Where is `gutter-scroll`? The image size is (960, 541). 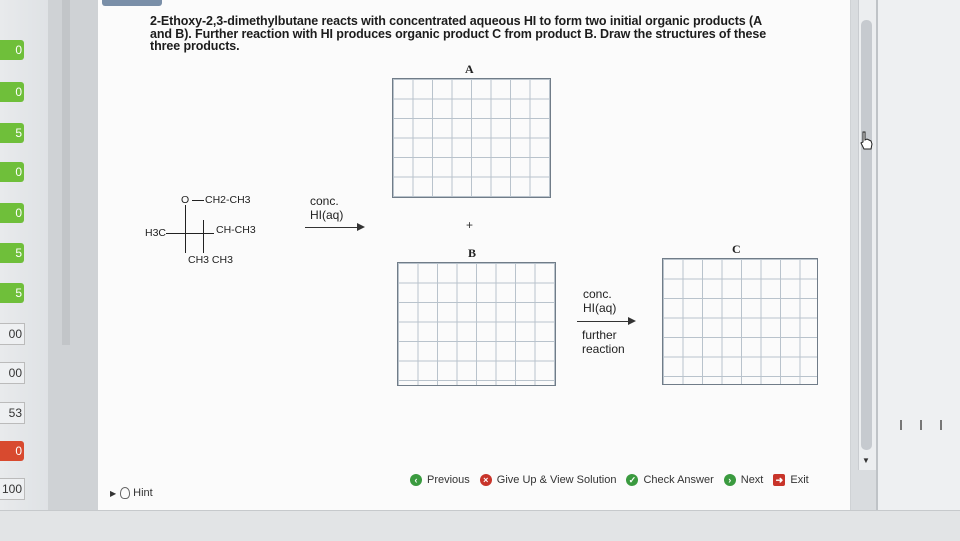 gutter-scroll is located at coordinates (66, 172).